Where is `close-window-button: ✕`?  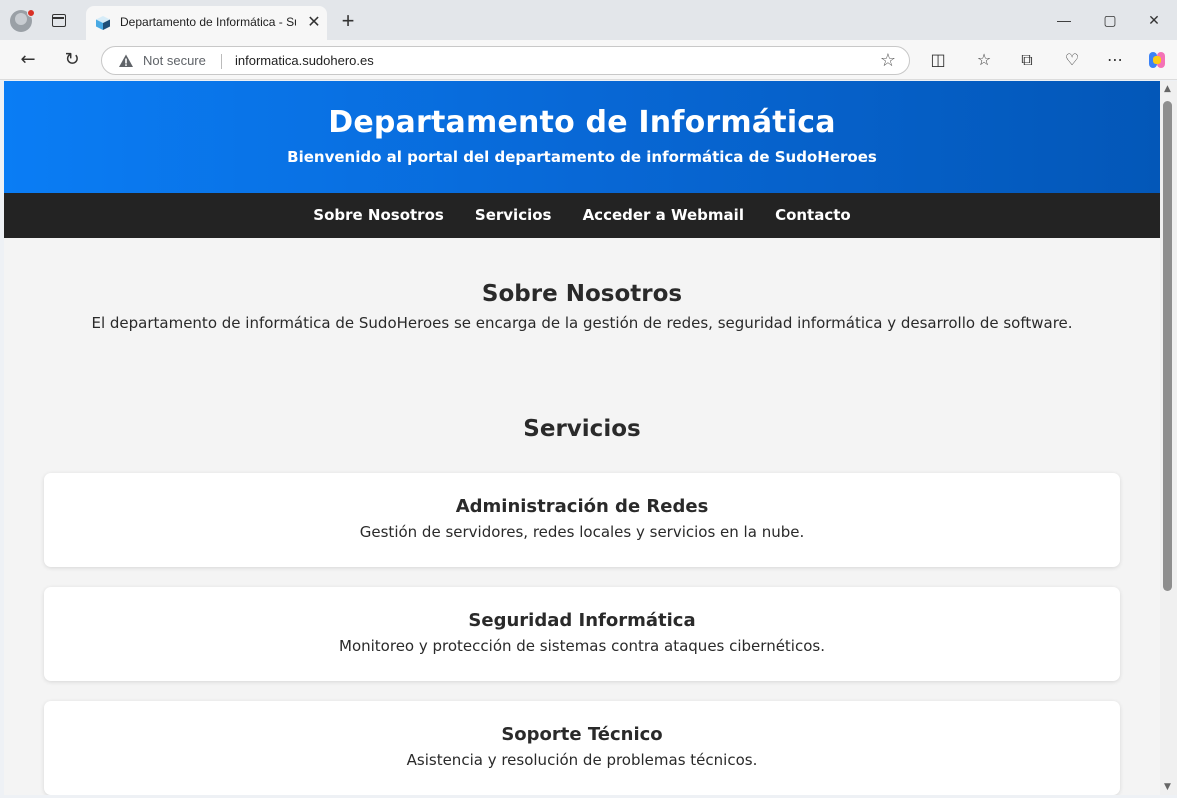
close-window-button: ✕ is located at coordinates (1154, 20).